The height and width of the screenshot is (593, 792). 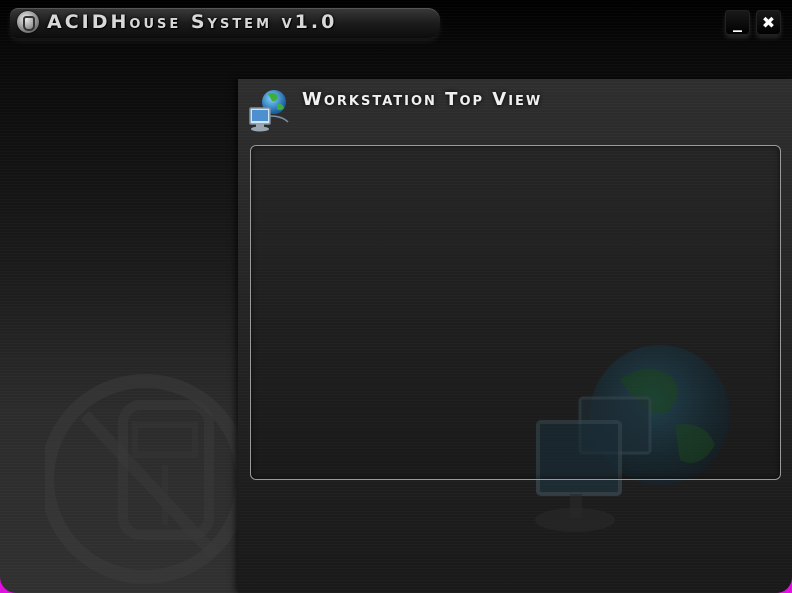 I want to click on section-title: Workstation Top View, so click(x=422, y=99).